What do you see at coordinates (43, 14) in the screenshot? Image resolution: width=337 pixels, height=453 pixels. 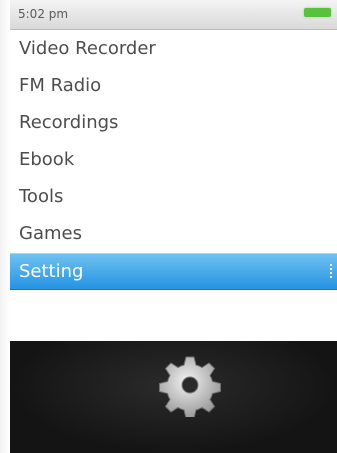 I see `status-time: 5:02 pm` at bounding box center [43, 14].